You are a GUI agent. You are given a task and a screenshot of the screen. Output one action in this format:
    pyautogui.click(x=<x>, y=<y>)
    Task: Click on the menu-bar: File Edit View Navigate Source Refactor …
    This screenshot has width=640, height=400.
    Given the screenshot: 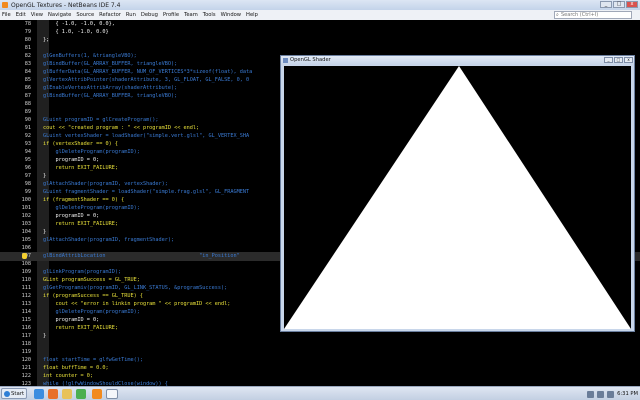 What is the action you would take?
    pyautogui.click(x=320, y=15)
    